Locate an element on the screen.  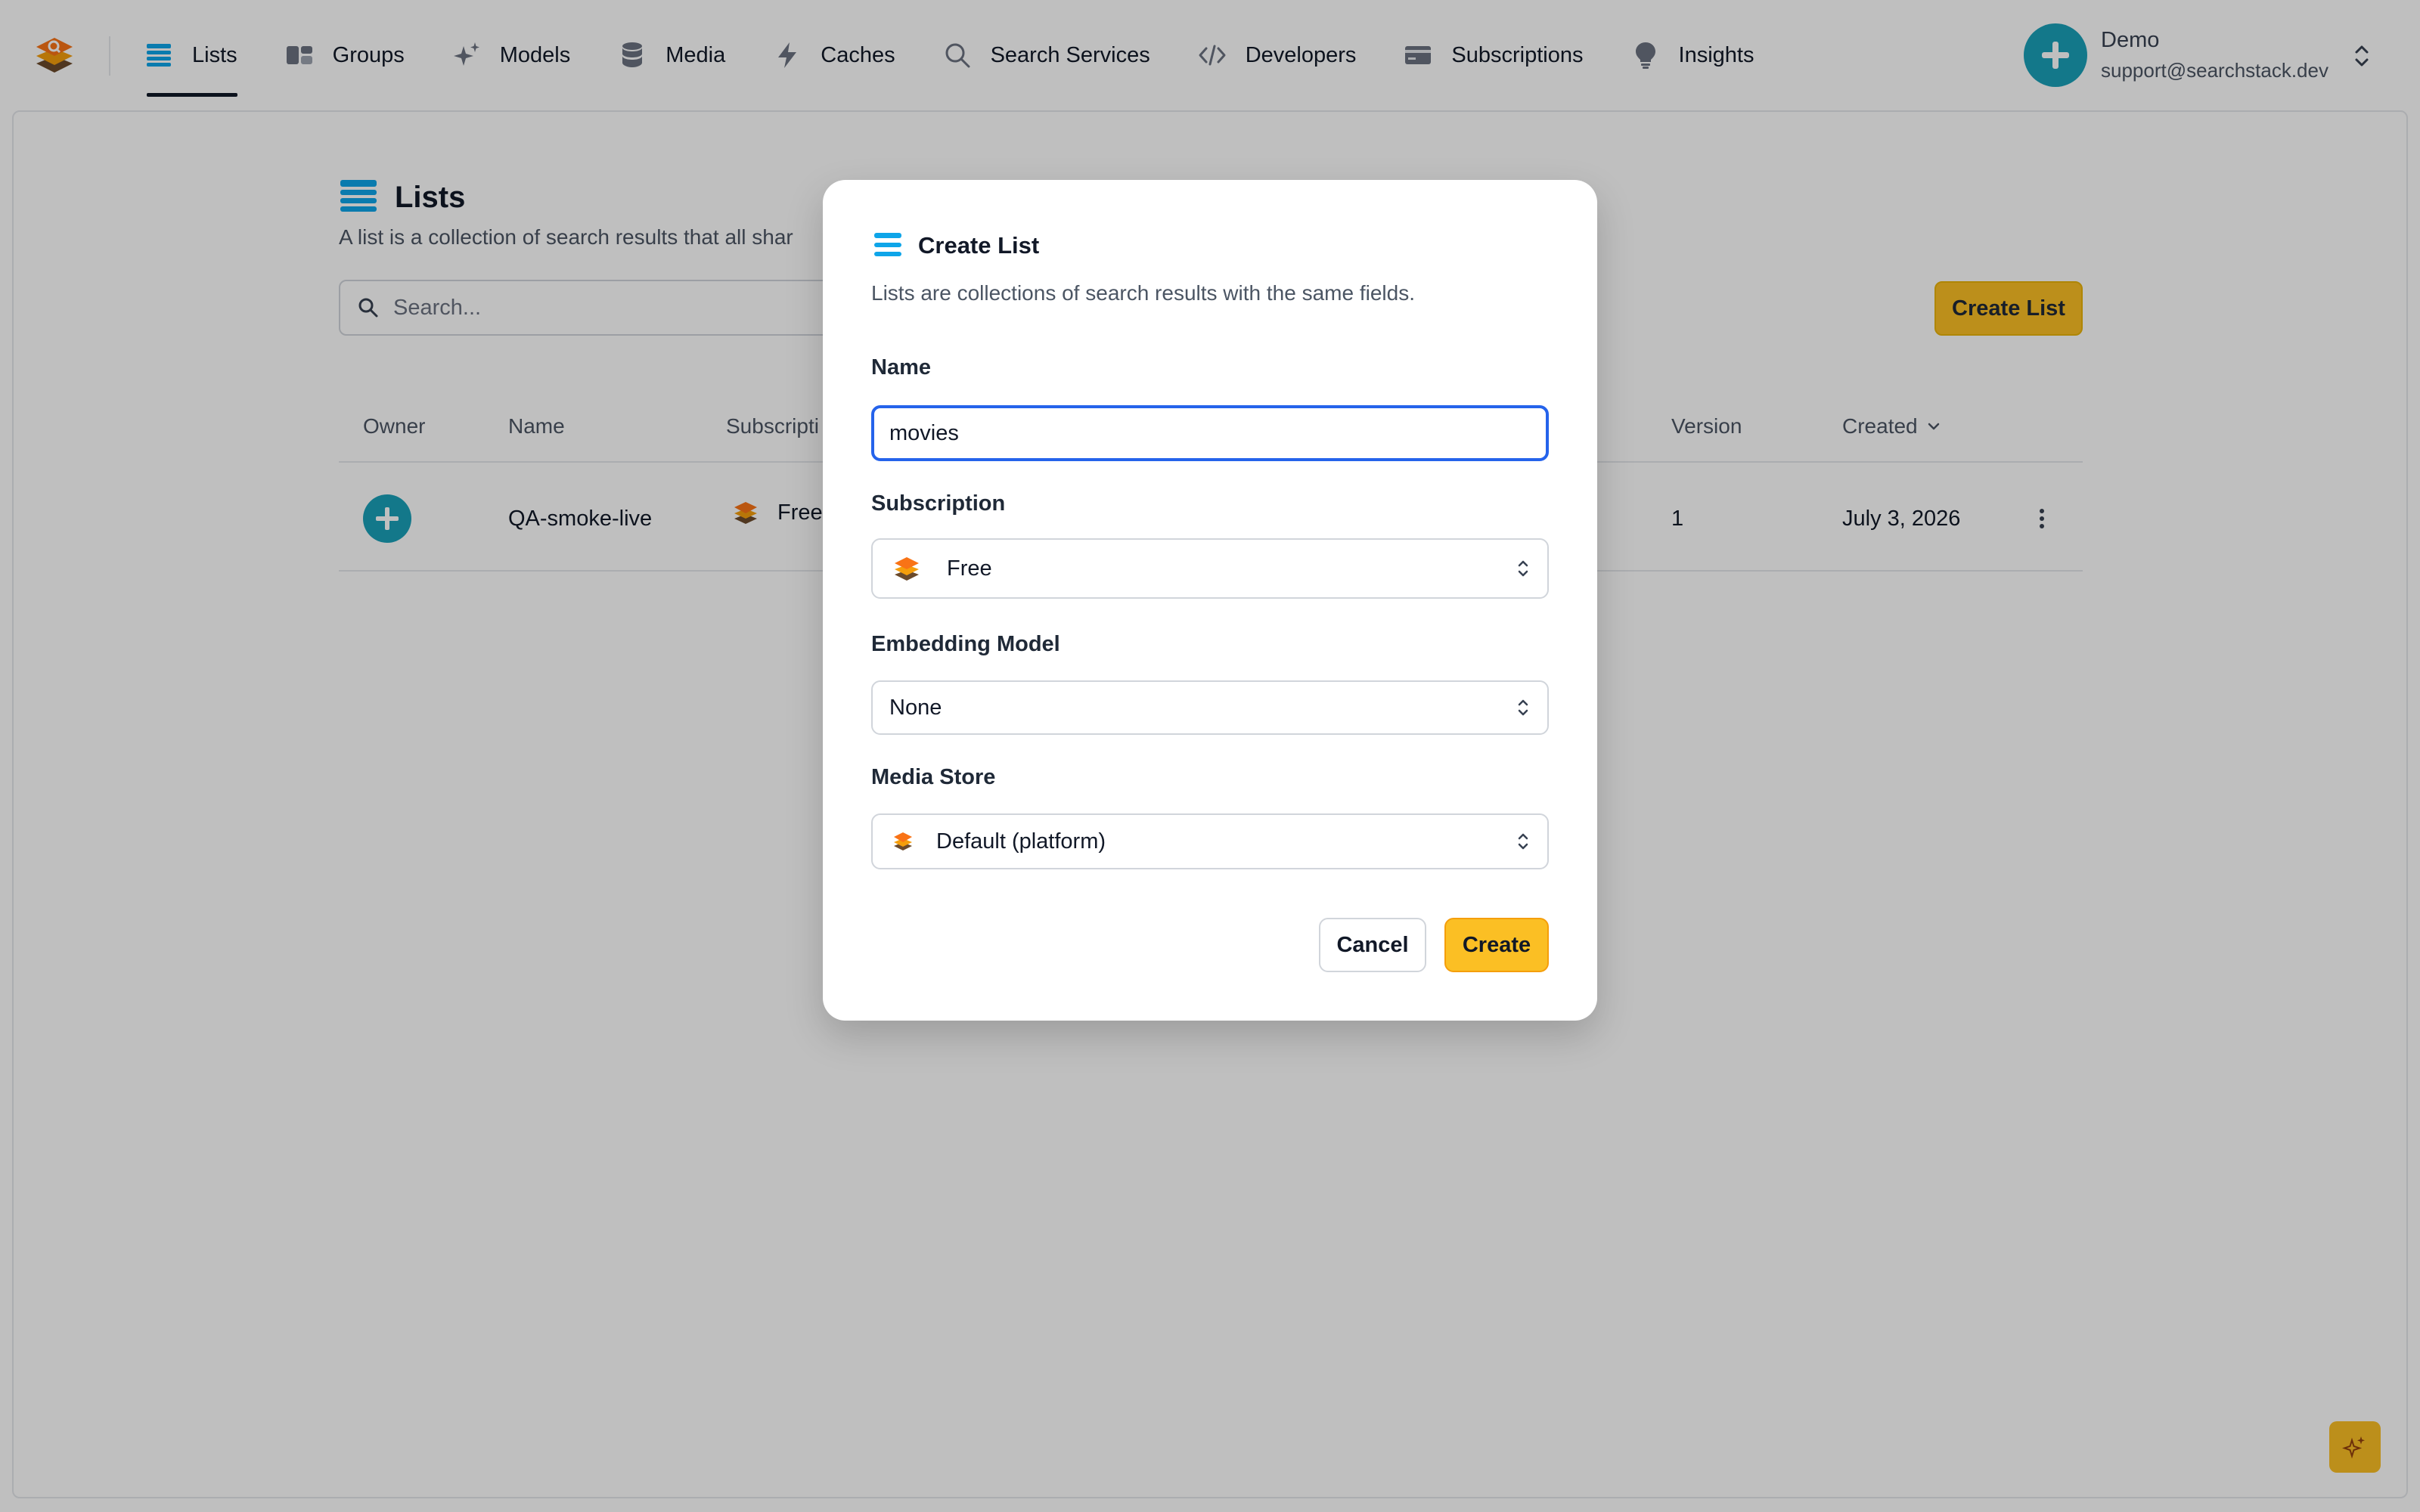
subscription-selected: Free is located at coordinates (970, 568).